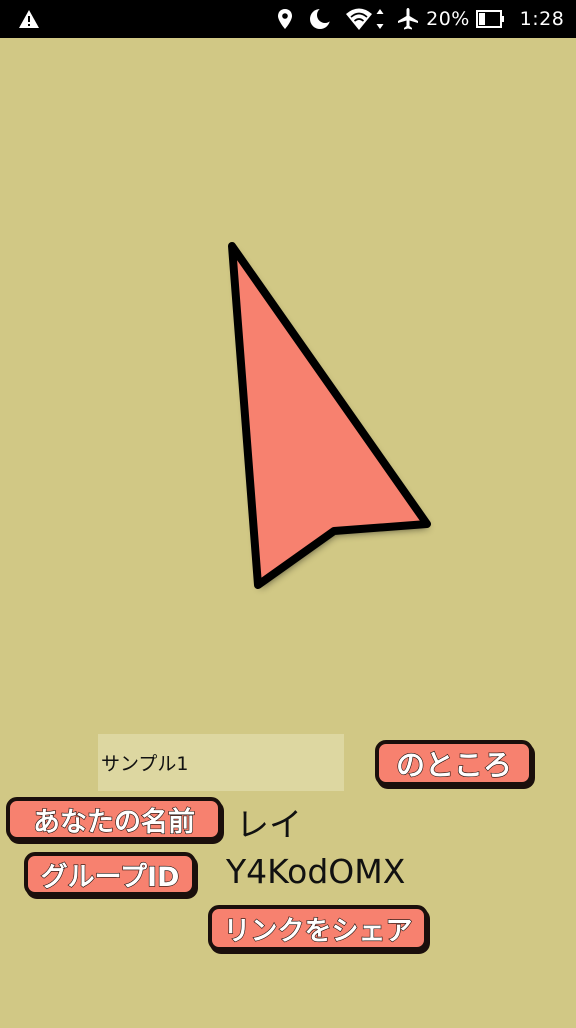 The image size is (576, 1028). What do you see at coordinates (110, 874) in the screenshot?
I see `group-id-label: グループID` at bounding box center [110, 874].